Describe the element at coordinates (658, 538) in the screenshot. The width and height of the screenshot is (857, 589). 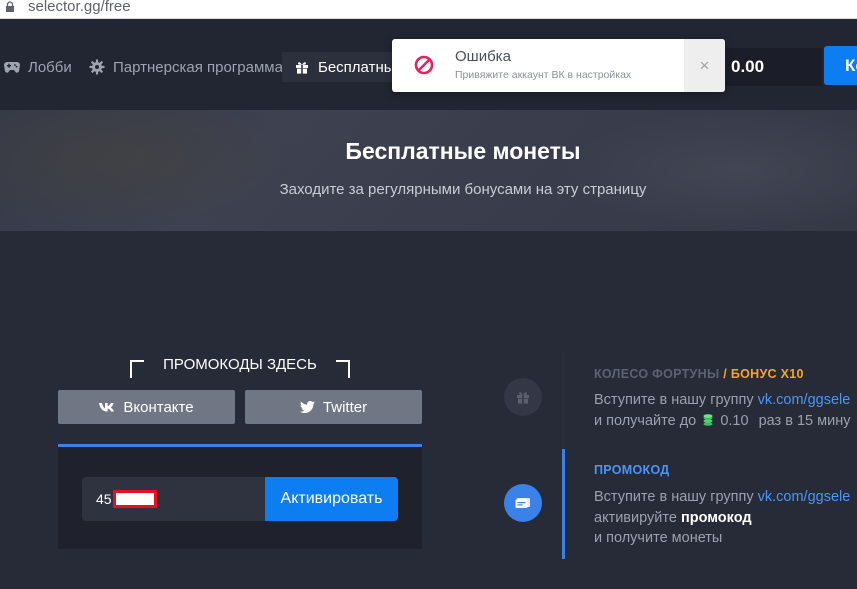
I see `promocode-line-3: и получите монеты` at that location.